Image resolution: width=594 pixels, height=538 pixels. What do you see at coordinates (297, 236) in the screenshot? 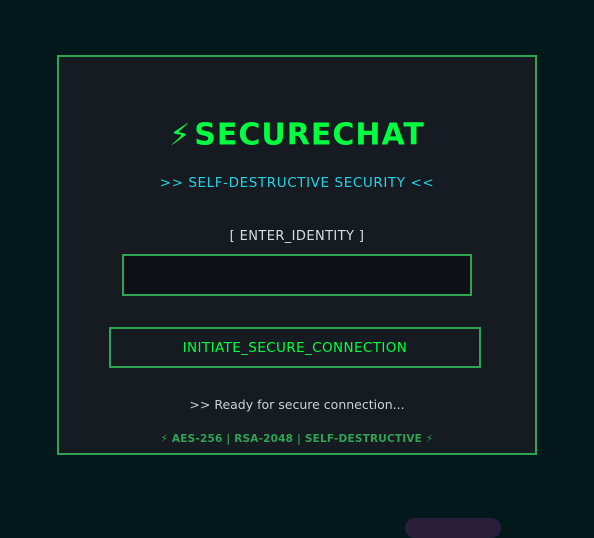
I see `identity-label: [ ENTER_IDENTITY ]` at bounding box center [297, 236].